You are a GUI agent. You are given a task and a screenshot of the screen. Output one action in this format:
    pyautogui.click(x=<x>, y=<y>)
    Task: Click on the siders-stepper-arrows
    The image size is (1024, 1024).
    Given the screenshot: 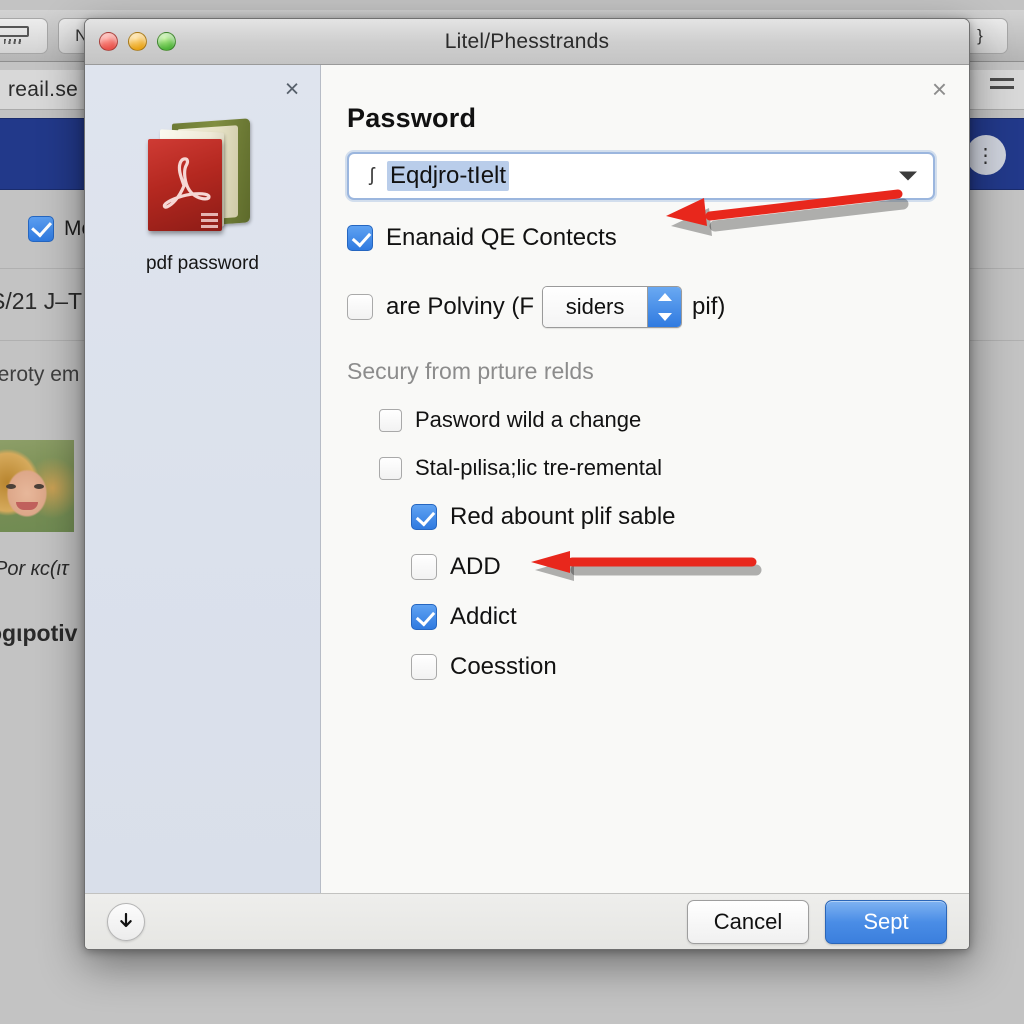 What is the action you would take?
    pyautogui.click(x=664, y=307)
    